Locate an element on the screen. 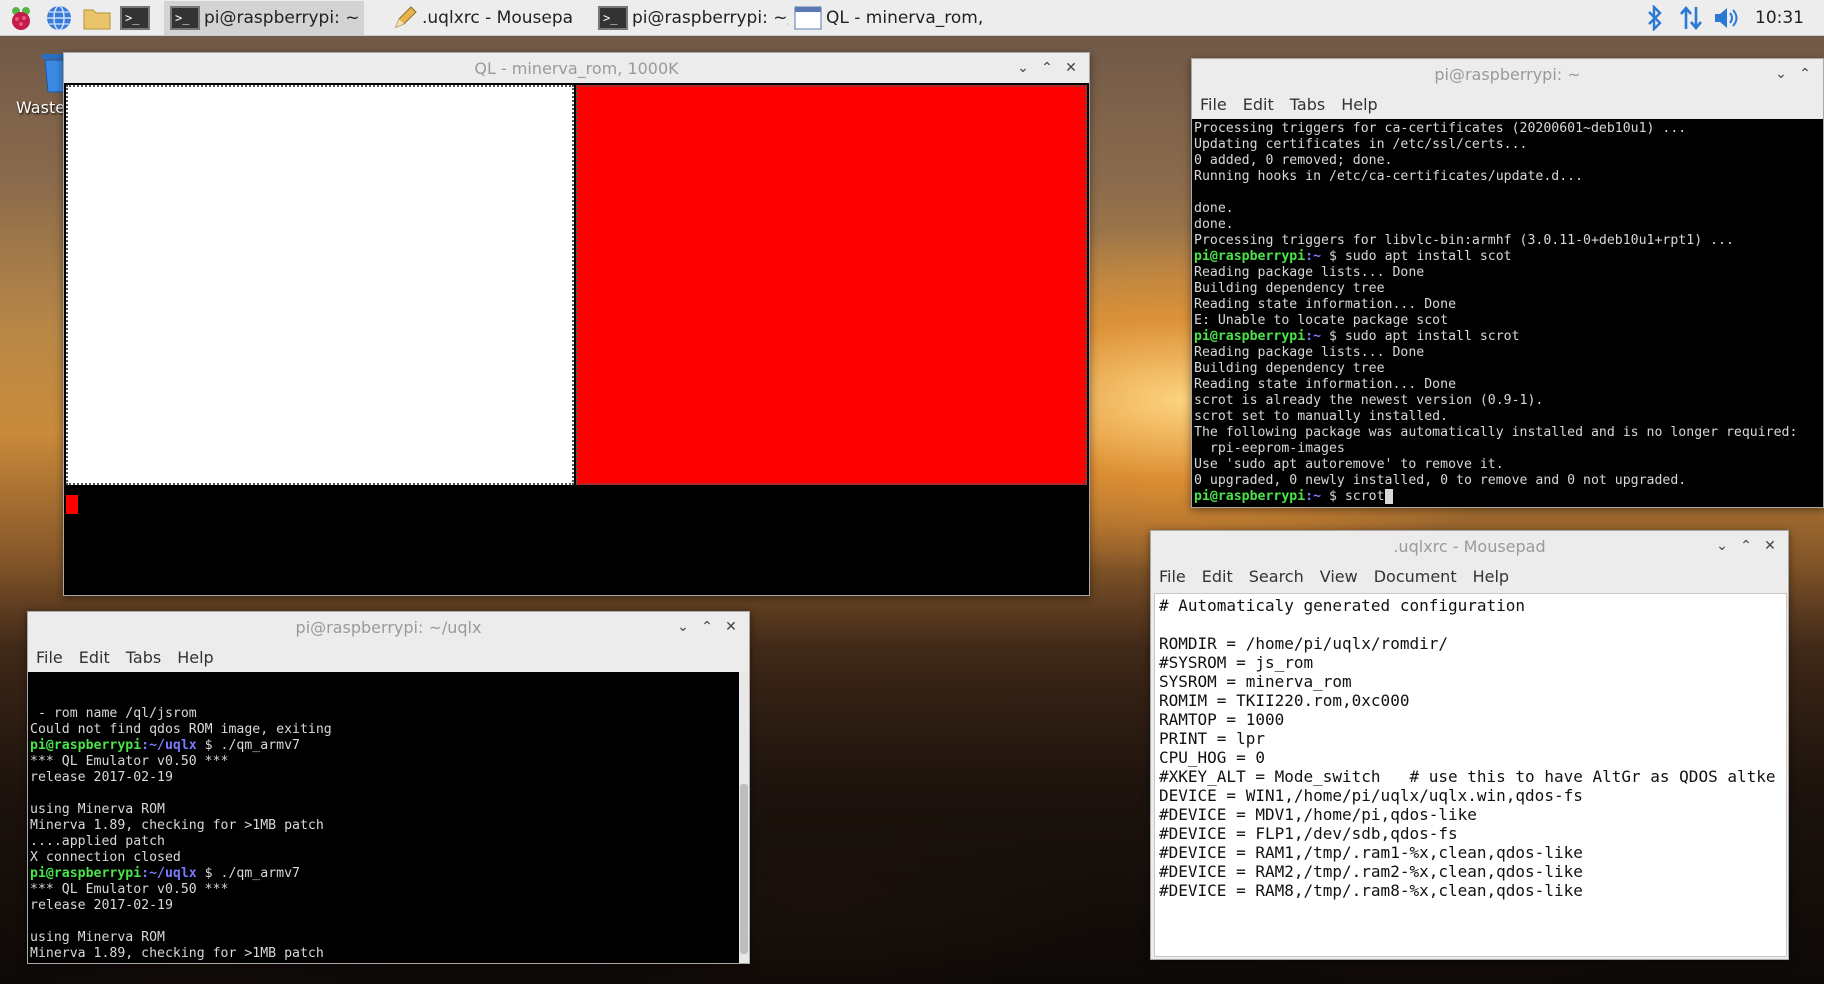 The image size is (1824, 984). system-tray: 10:31 is located at coordinates (1730, 18).